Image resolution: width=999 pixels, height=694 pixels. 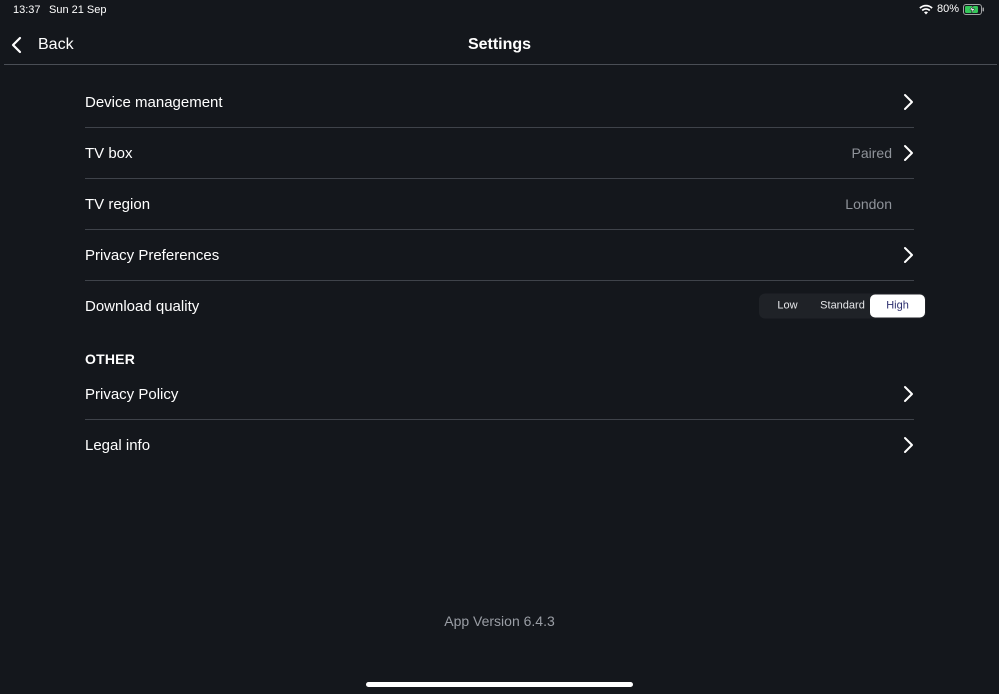 I want to click on row-value: London, so click(x=868, y=204).